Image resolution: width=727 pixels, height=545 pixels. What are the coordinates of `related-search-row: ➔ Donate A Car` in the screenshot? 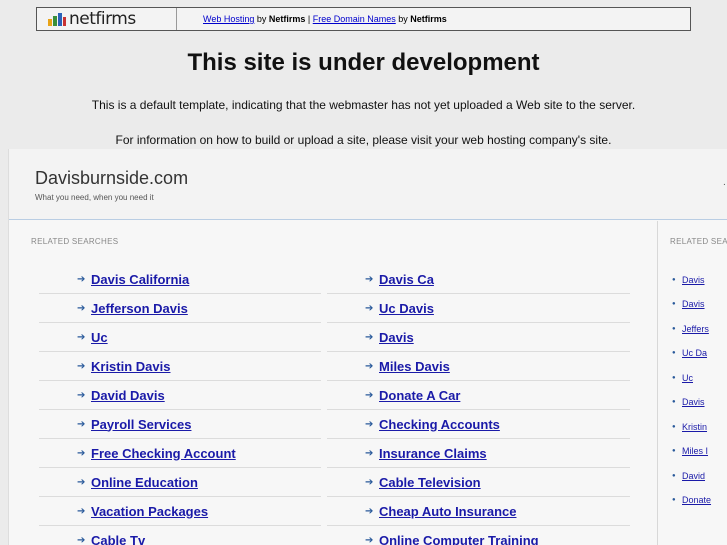 It's located at (478, 395).